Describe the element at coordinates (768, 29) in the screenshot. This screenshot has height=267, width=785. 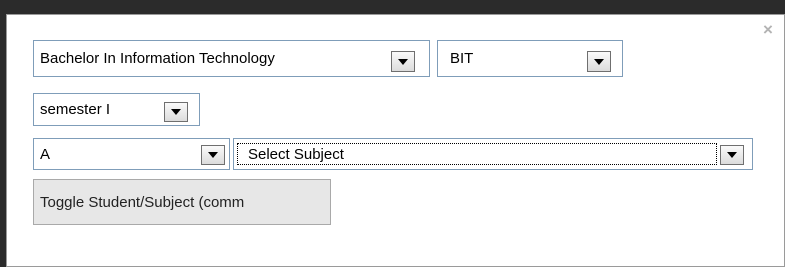
I see `close-icon: ×` at that location.